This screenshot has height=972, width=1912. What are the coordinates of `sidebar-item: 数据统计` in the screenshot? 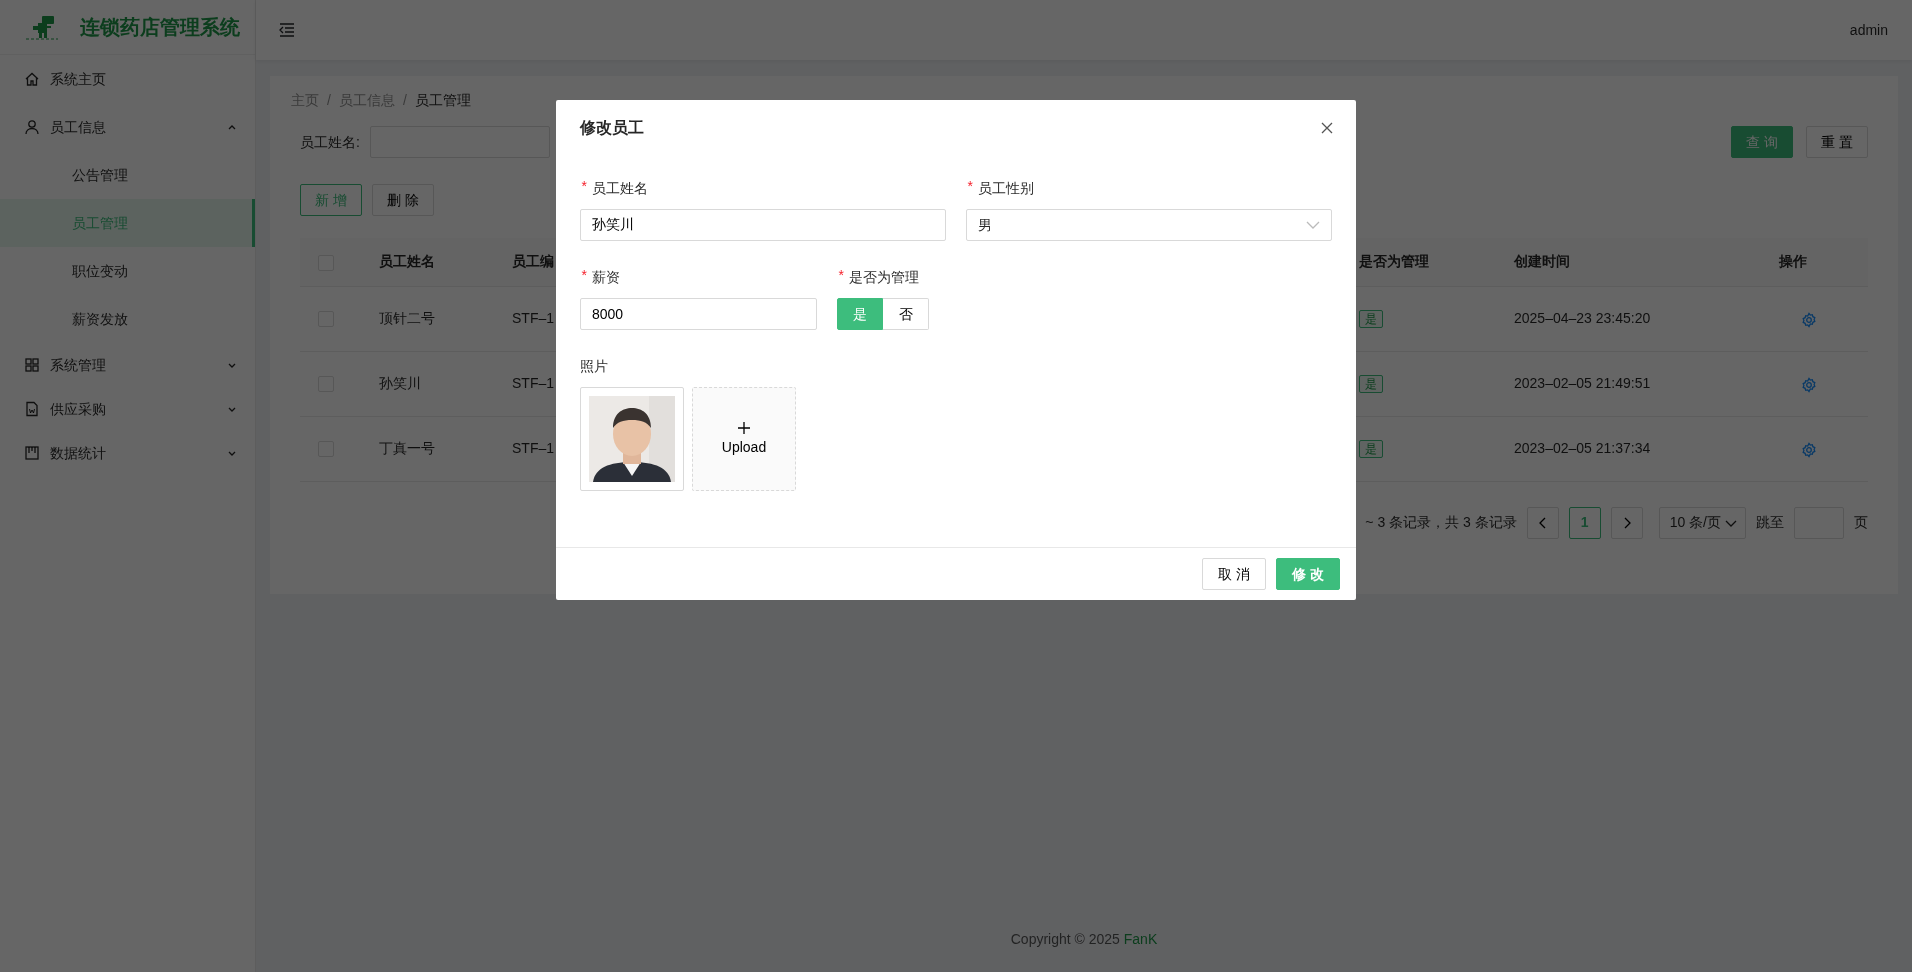 It's located at (127, 453).